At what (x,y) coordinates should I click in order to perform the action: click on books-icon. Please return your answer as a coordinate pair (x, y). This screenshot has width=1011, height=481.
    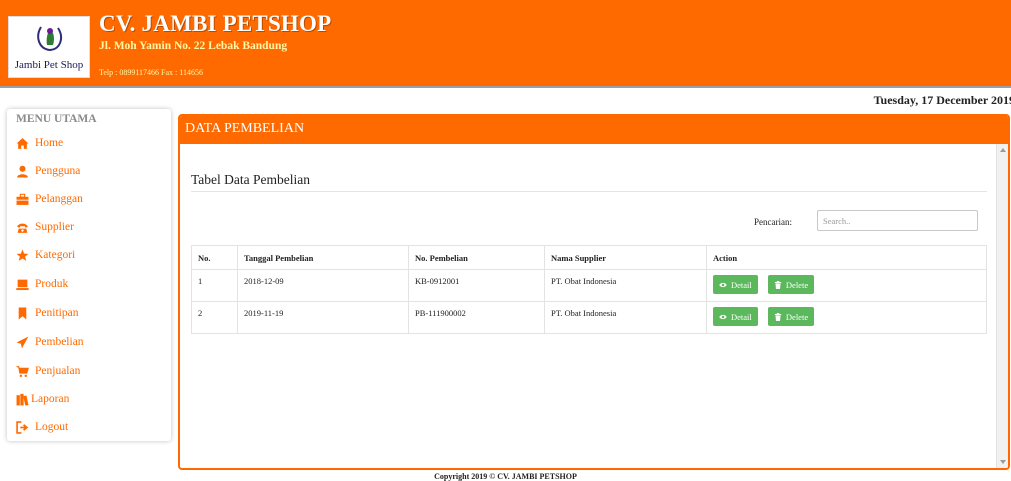
    Looking at the image, I should click on (22, 399).